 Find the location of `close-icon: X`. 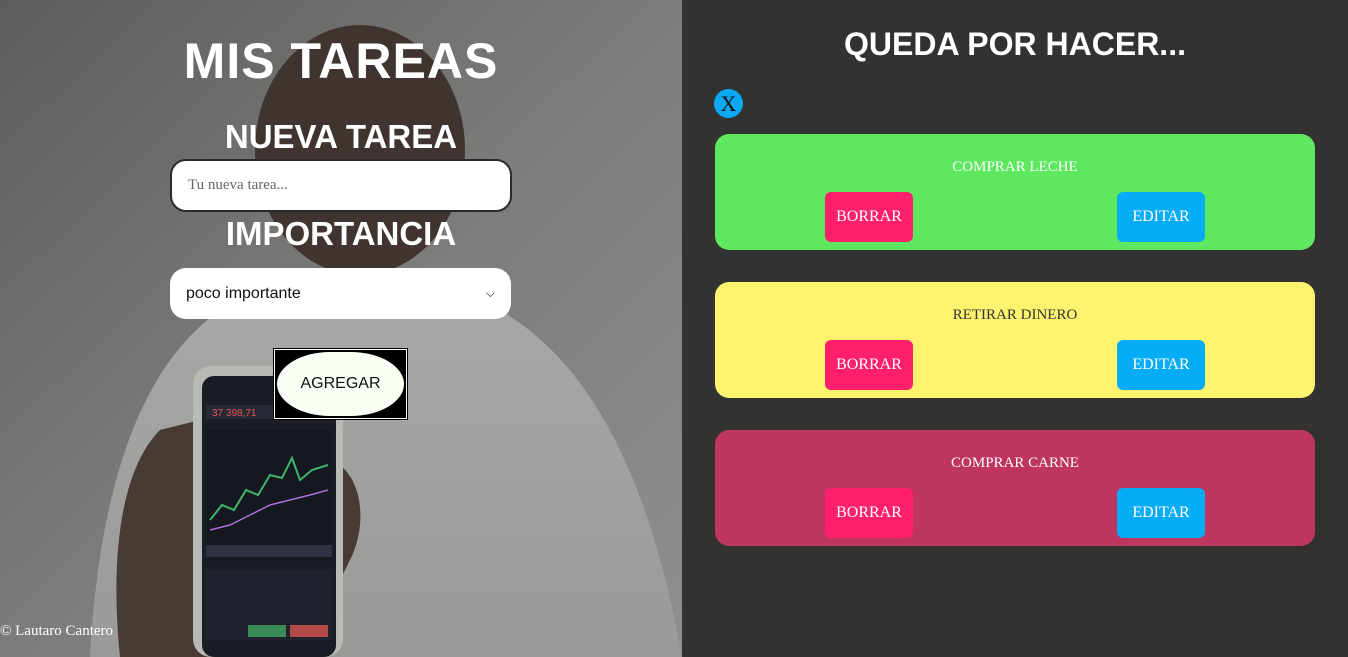

close-icon: X is located at coordinates (728, 103).